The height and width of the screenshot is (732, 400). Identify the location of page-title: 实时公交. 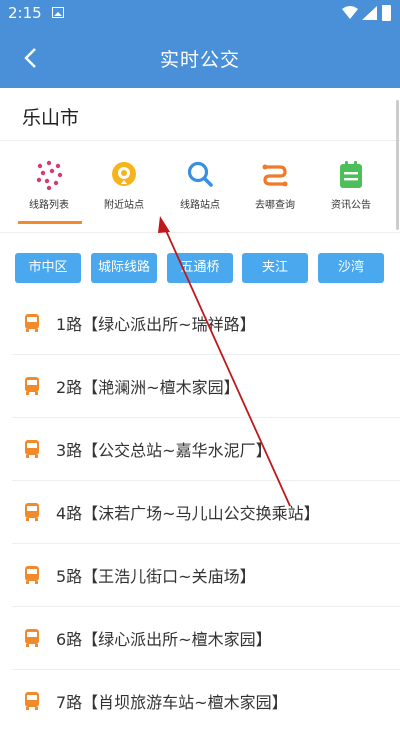
(199, 60).